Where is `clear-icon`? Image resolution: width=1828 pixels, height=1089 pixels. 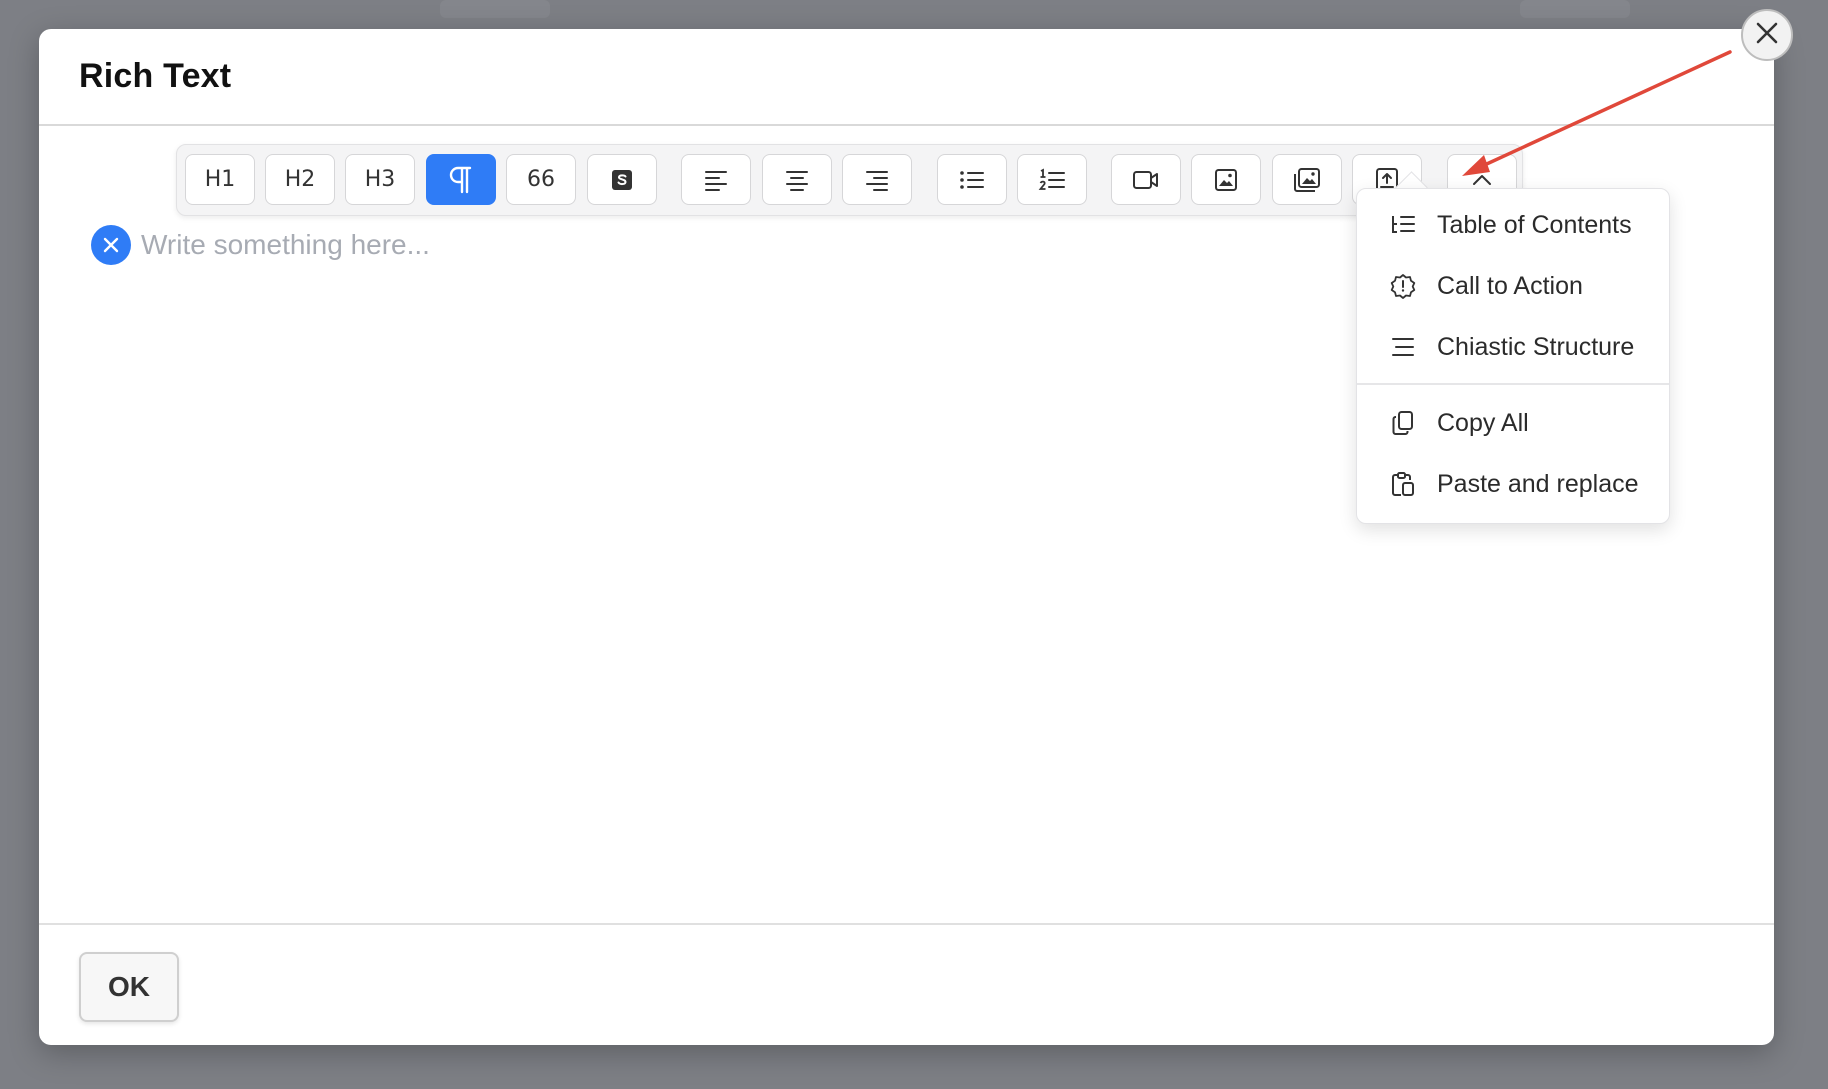
clear-icon is located at coordinates (111, 245).